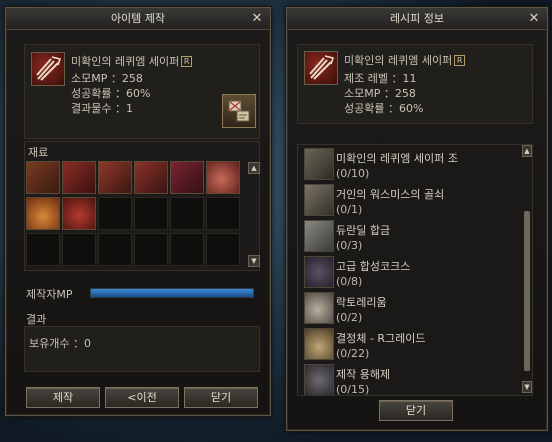 Image resolution: width=552 pixels, height=442 pixels. I want to click on owned-sep: ：, so click(78, 343).